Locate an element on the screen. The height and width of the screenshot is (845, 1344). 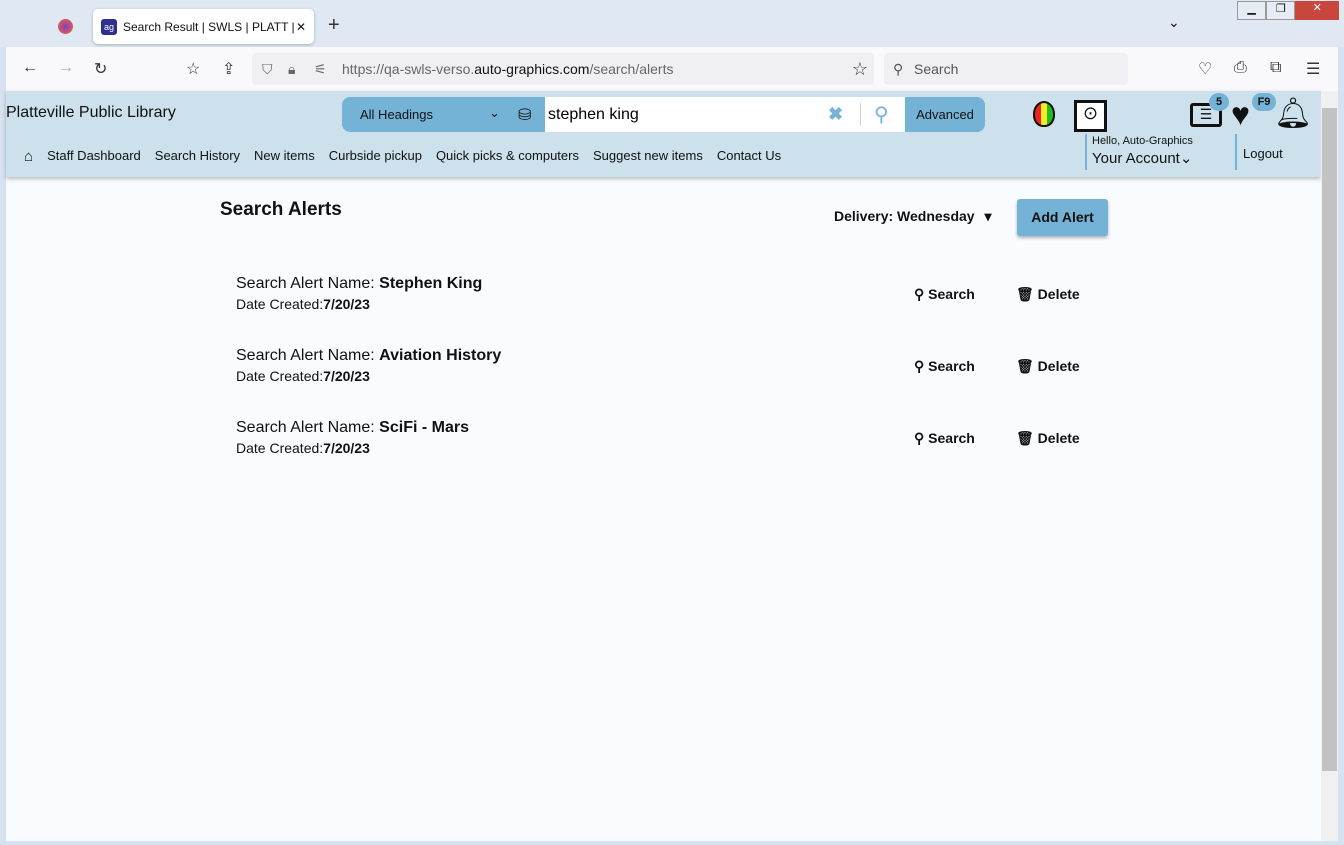
favorites-badge: F9 is located at coordinates (1264, 102).